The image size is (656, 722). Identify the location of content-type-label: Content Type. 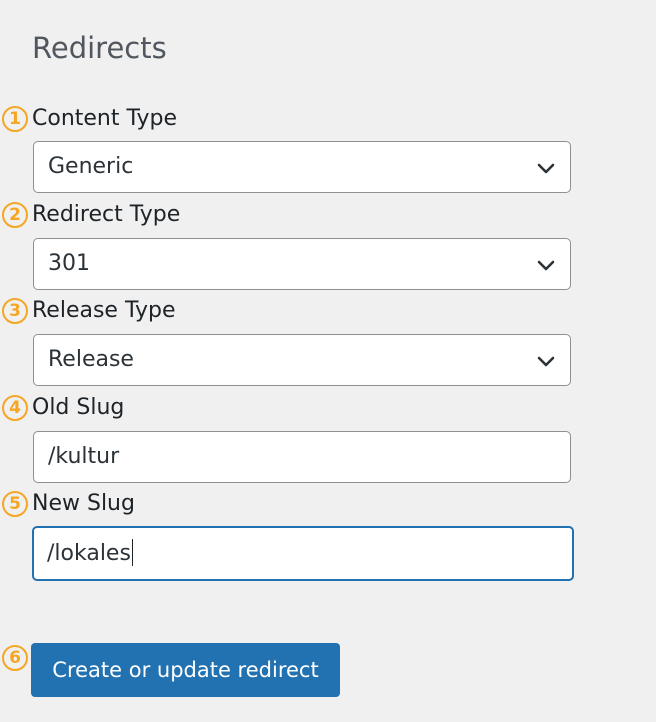
(105, 118).